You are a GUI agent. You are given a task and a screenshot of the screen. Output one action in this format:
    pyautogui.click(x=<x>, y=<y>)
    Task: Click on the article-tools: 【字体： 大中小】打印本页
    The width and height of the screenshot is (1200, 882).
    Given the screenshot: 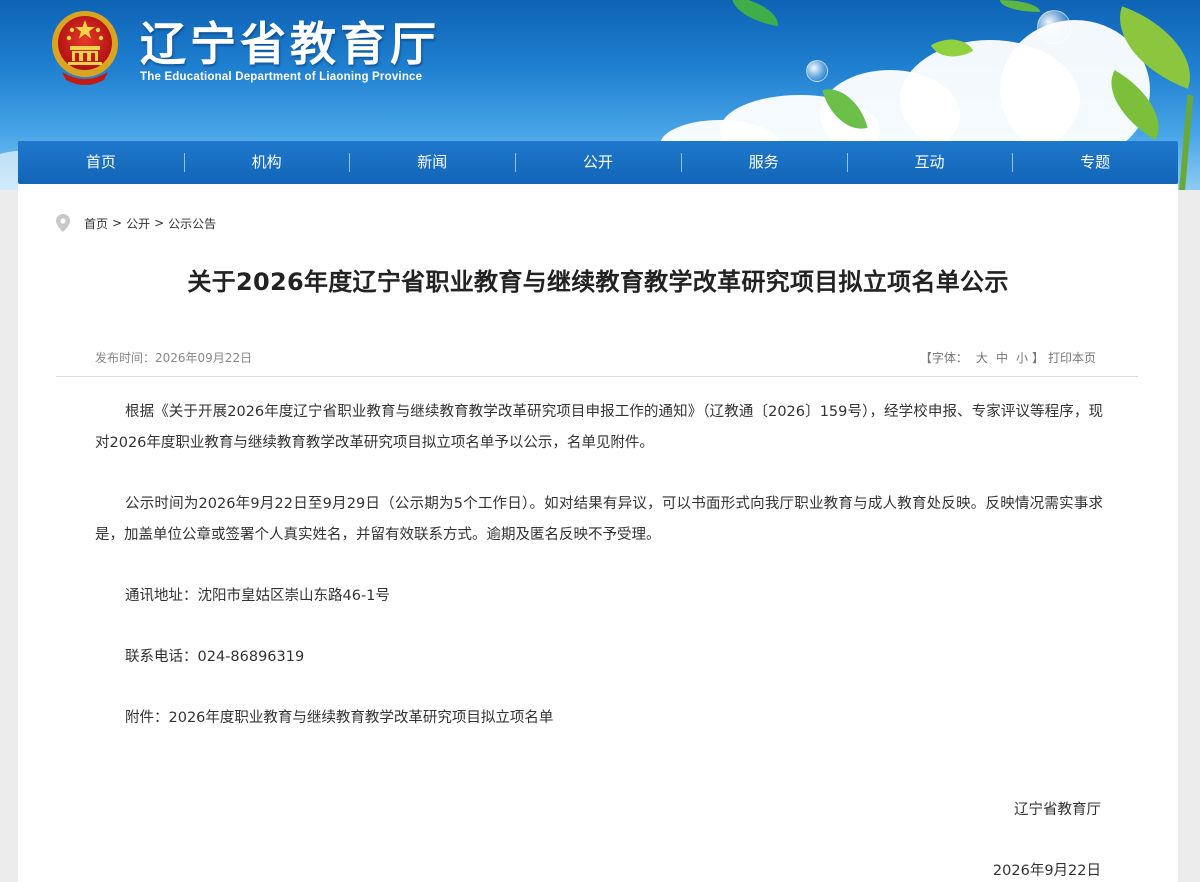 What is the action you would take?
    pyautogui.click(x=1006, y=357)
    